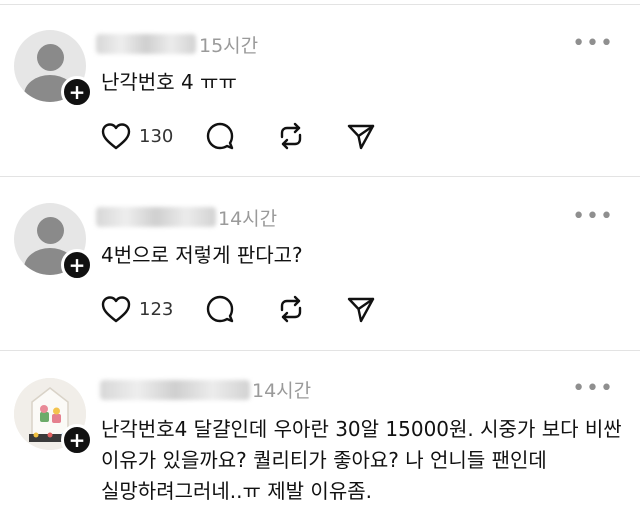  What do you see at coordinates (236, 491) in the screenshot?
I see `post-text-line: 실망하려그러네..ㅠ 제발 이유좀.` at bounding box center [236, 491].